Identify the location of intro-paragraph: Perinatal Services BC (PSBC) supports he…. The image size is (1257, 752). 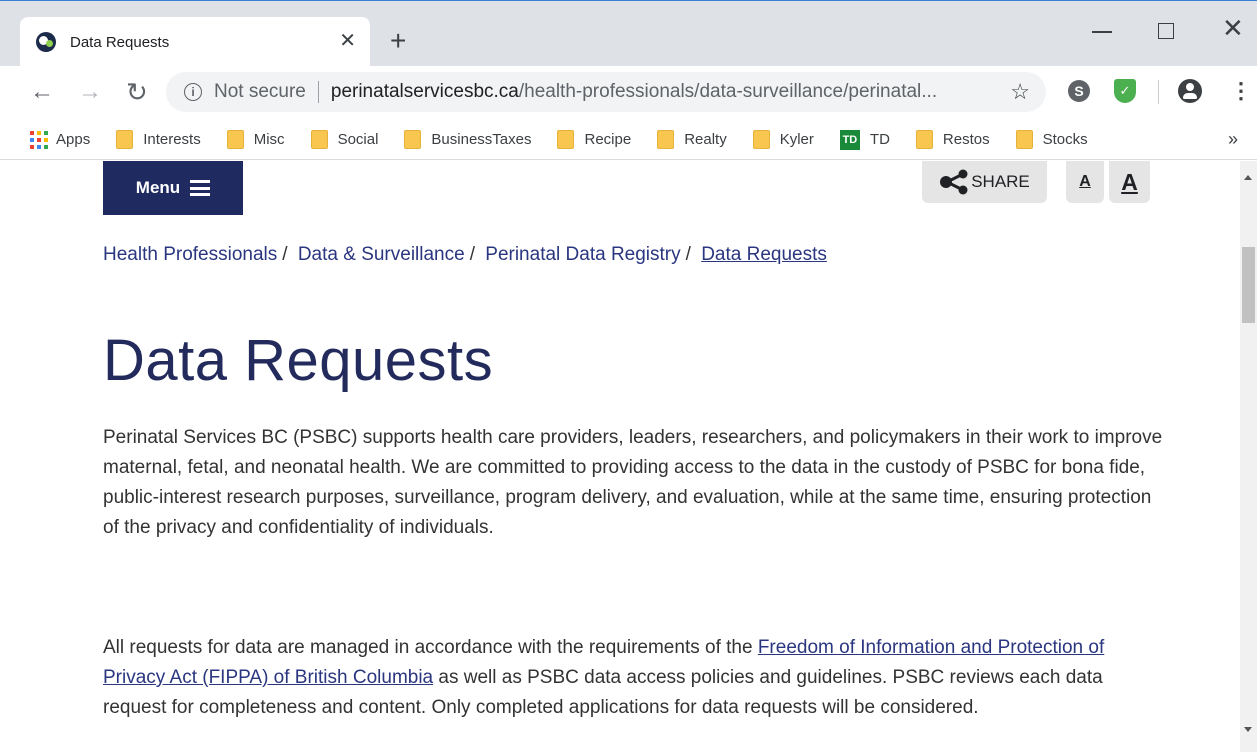
(633, 482).